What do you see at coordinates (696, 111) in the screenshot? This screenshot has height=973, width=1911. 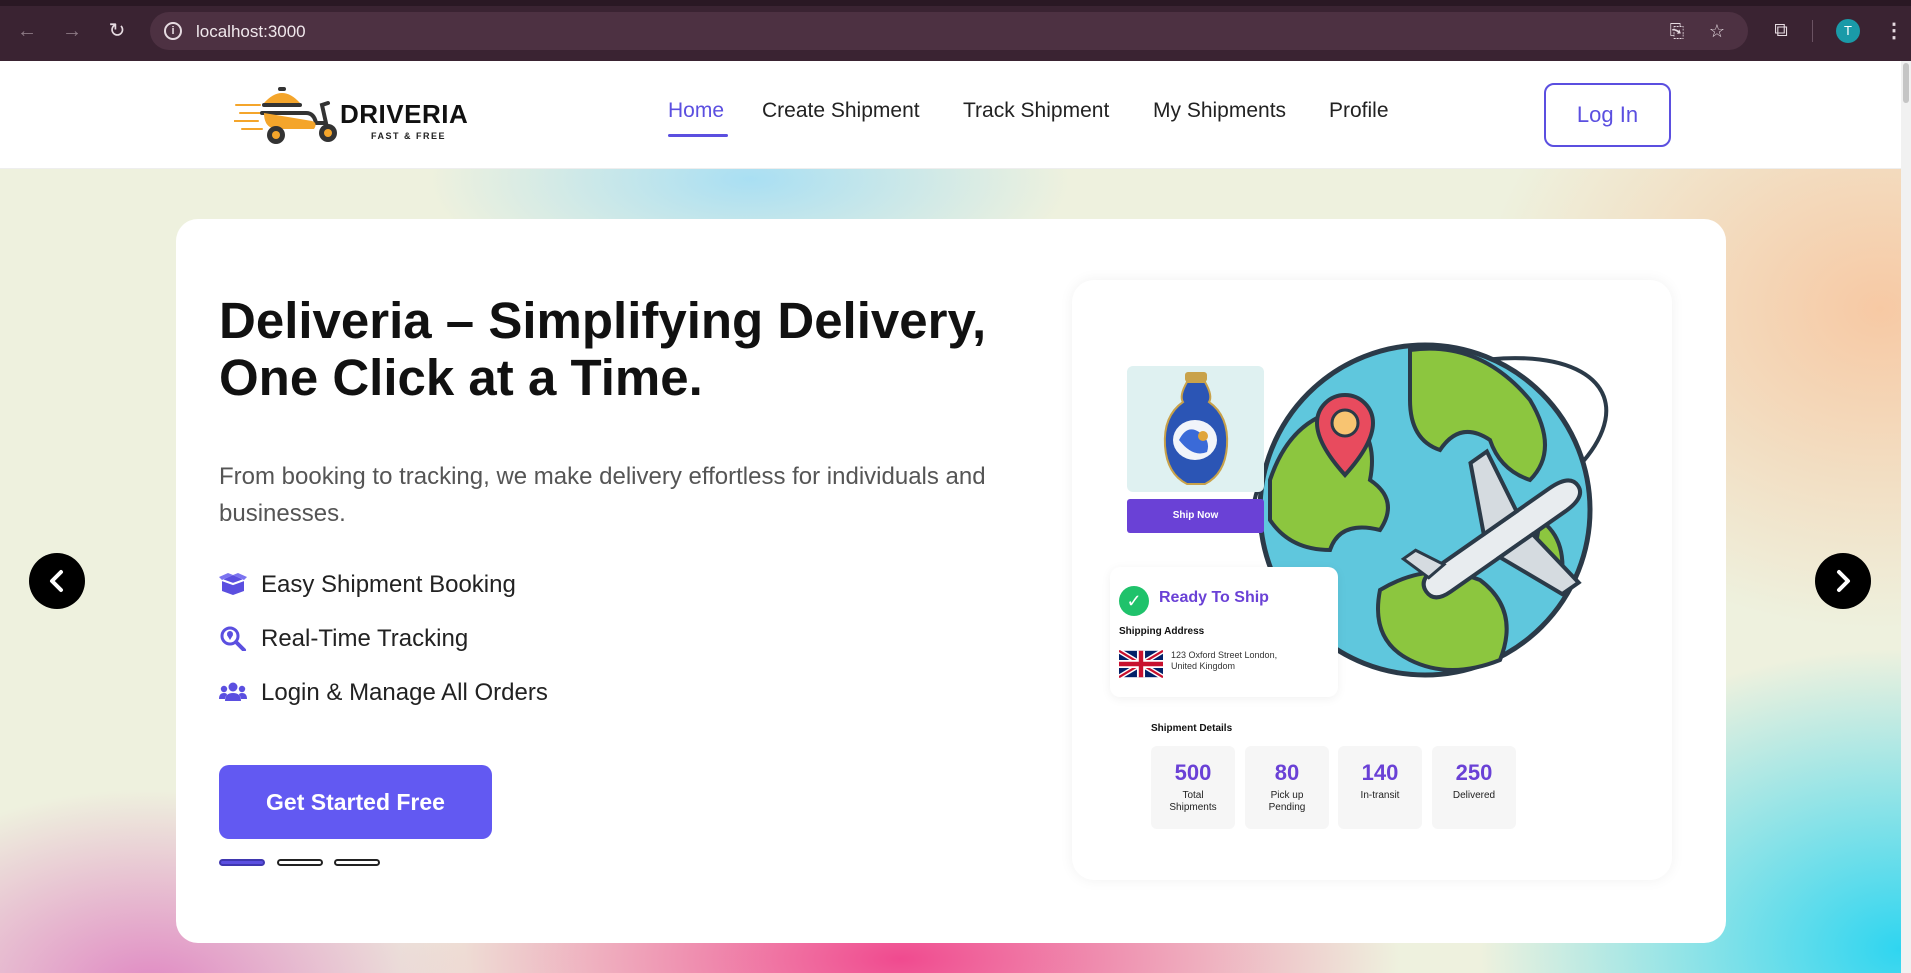 I see `nav-home: Home` at bounding box center [696, 111].